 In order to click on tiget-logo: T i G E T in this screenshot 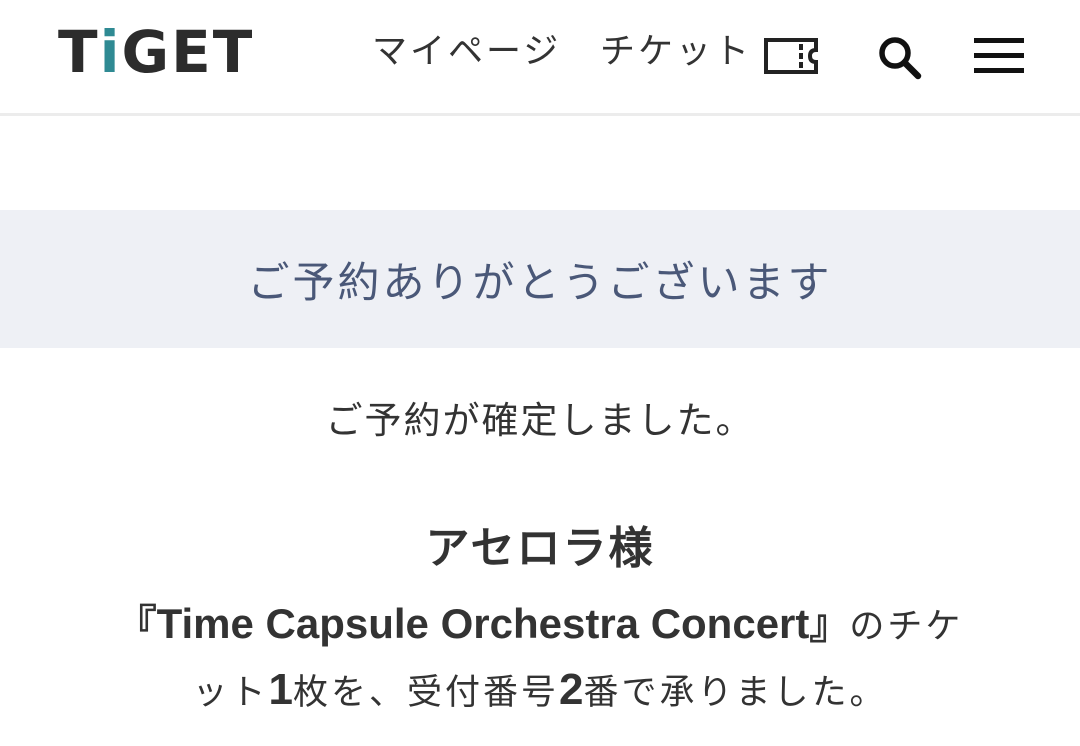, I will do `click(156, 52)`.